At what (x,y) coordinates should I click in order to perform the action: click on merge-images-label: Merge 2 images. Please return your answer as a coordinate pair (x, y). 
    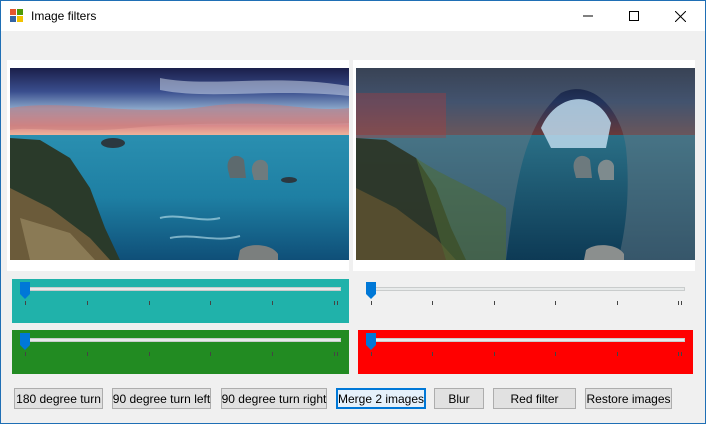
    Looking at the image, I should click on (381, 398).